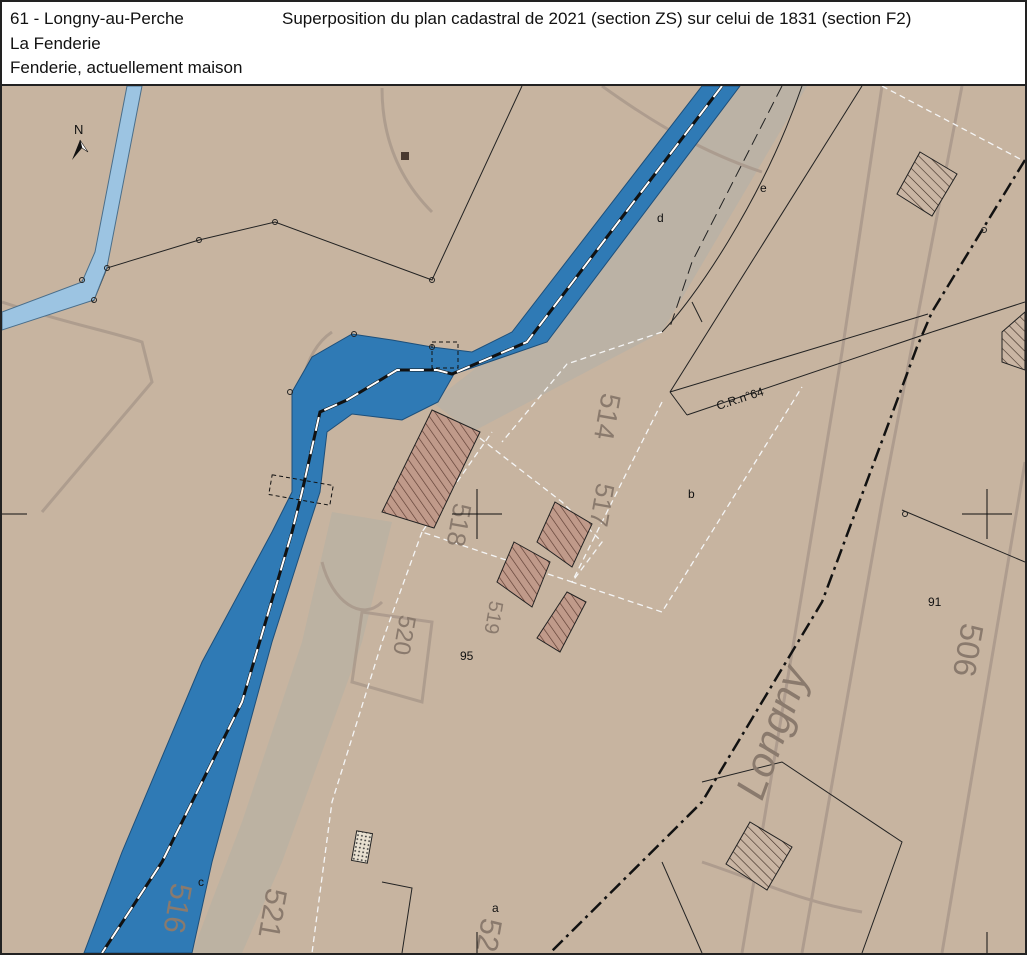 This screenshot has height=955, width=1027. What do you see at coordinates (763, 188) in the screenshot?
I see `parcel-label-e: e` at bounding box center [763, 188].